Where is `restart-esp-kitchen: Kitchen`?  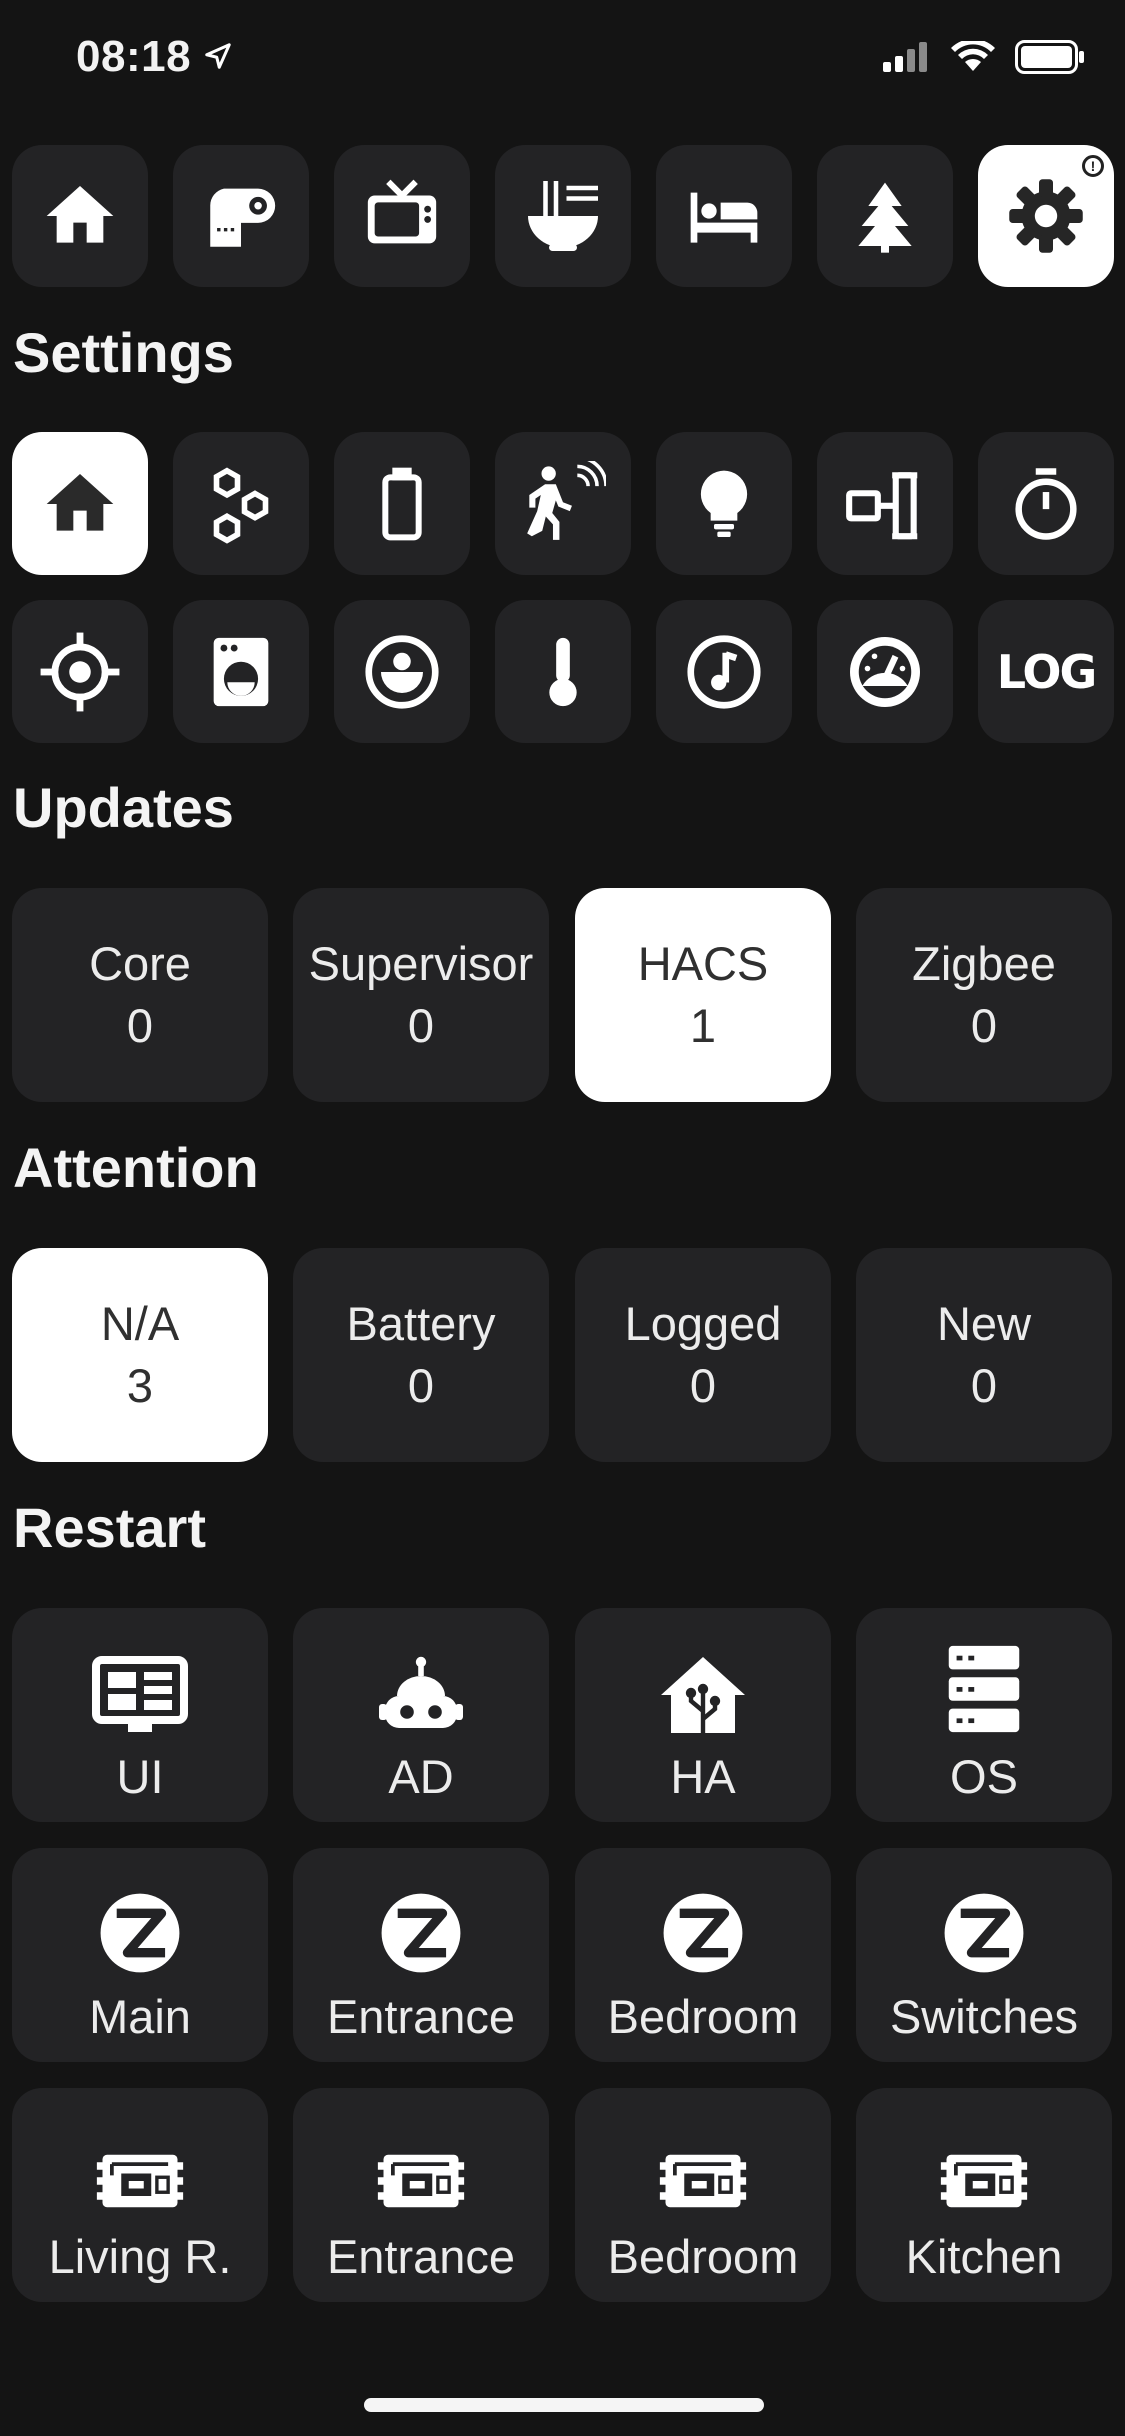
restart-esp-kitchen: Kitchen is located at coordinates (984, 2195).